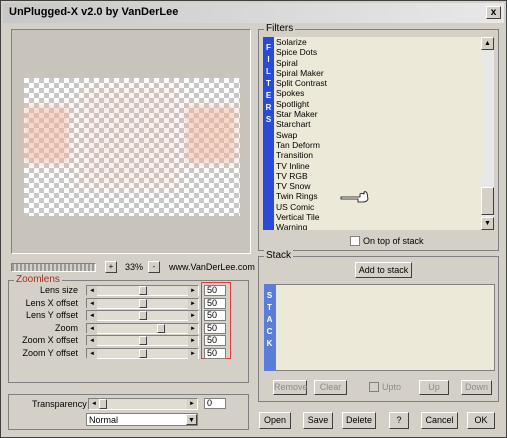  What do you see at coordinates (275, 420) in the screenshot?
I see `open-button: Open` at bounding box center [275, 420].